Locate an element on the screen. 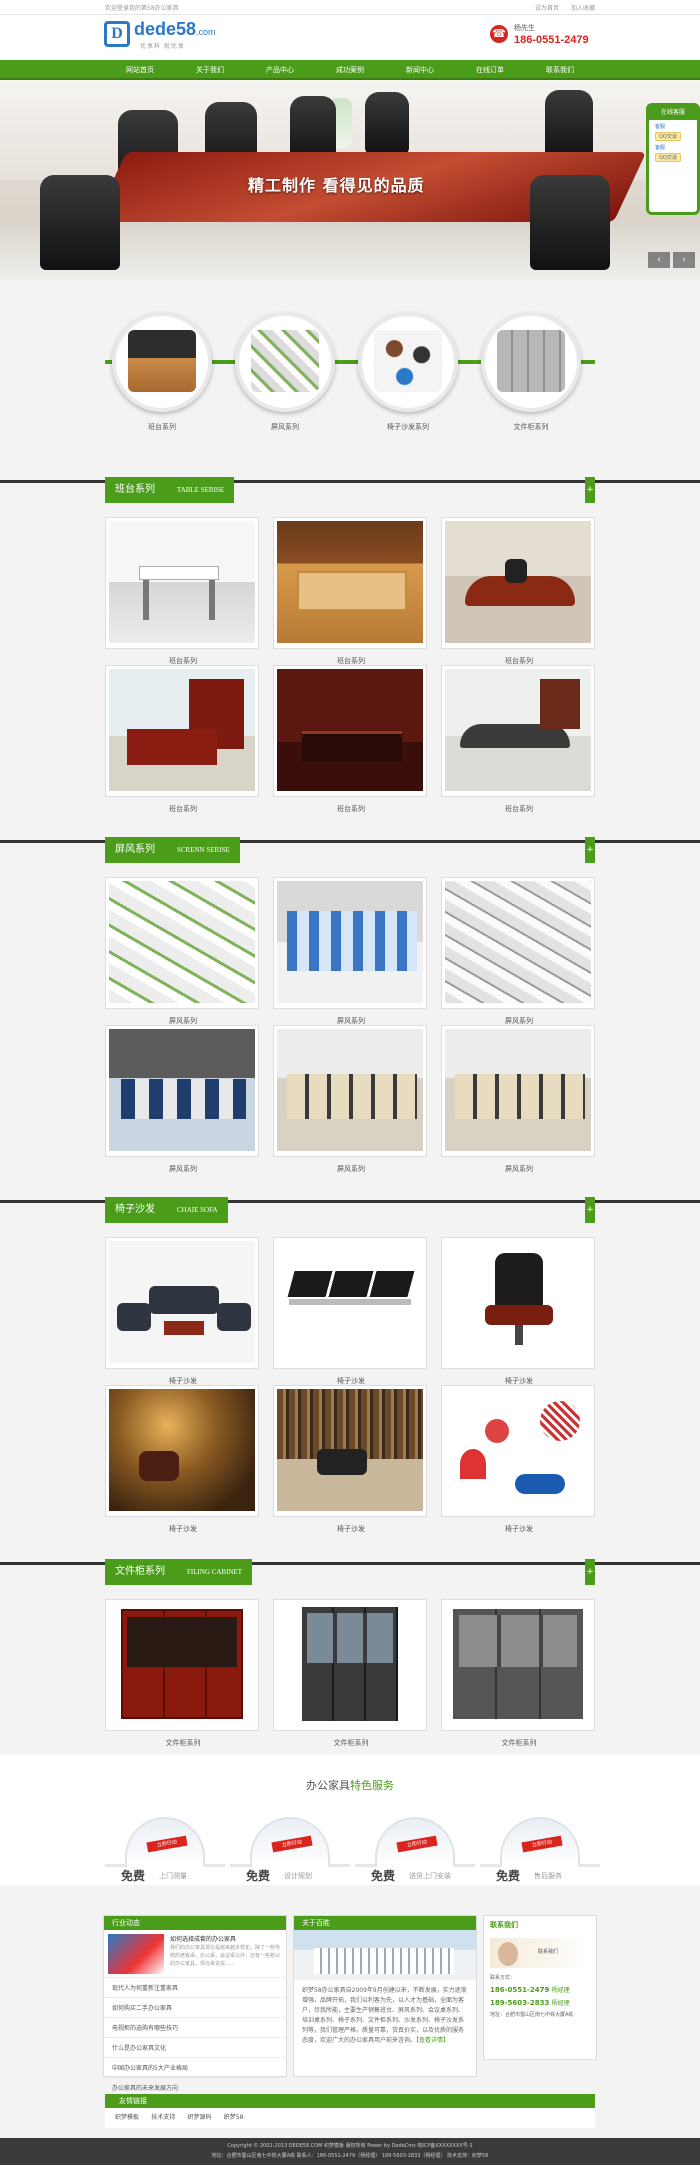 Image resolution: width=700 pixels, height=2165 pixels. logo: dede58.com is located at coordinates (175, 29).